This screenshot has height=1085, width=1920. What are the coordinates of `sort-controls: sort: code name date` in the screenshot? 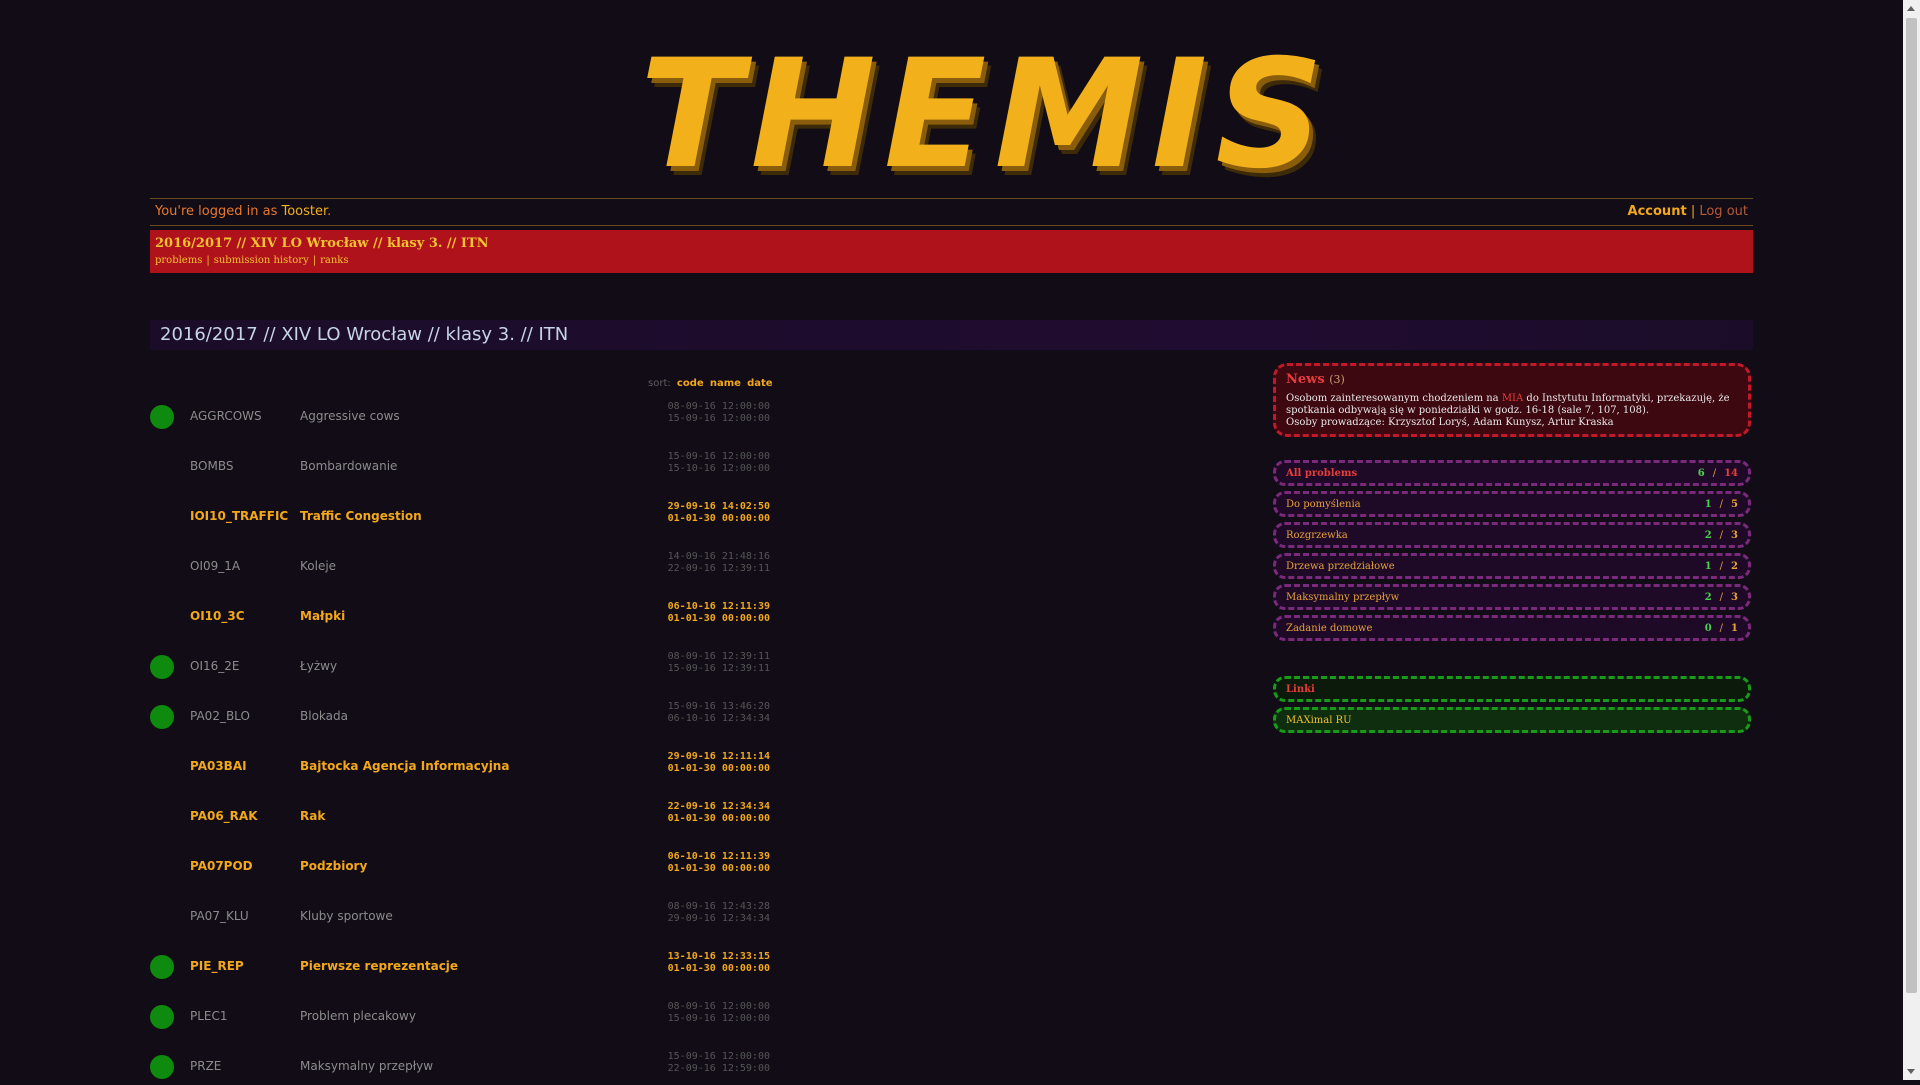 It's located at (710, 383).